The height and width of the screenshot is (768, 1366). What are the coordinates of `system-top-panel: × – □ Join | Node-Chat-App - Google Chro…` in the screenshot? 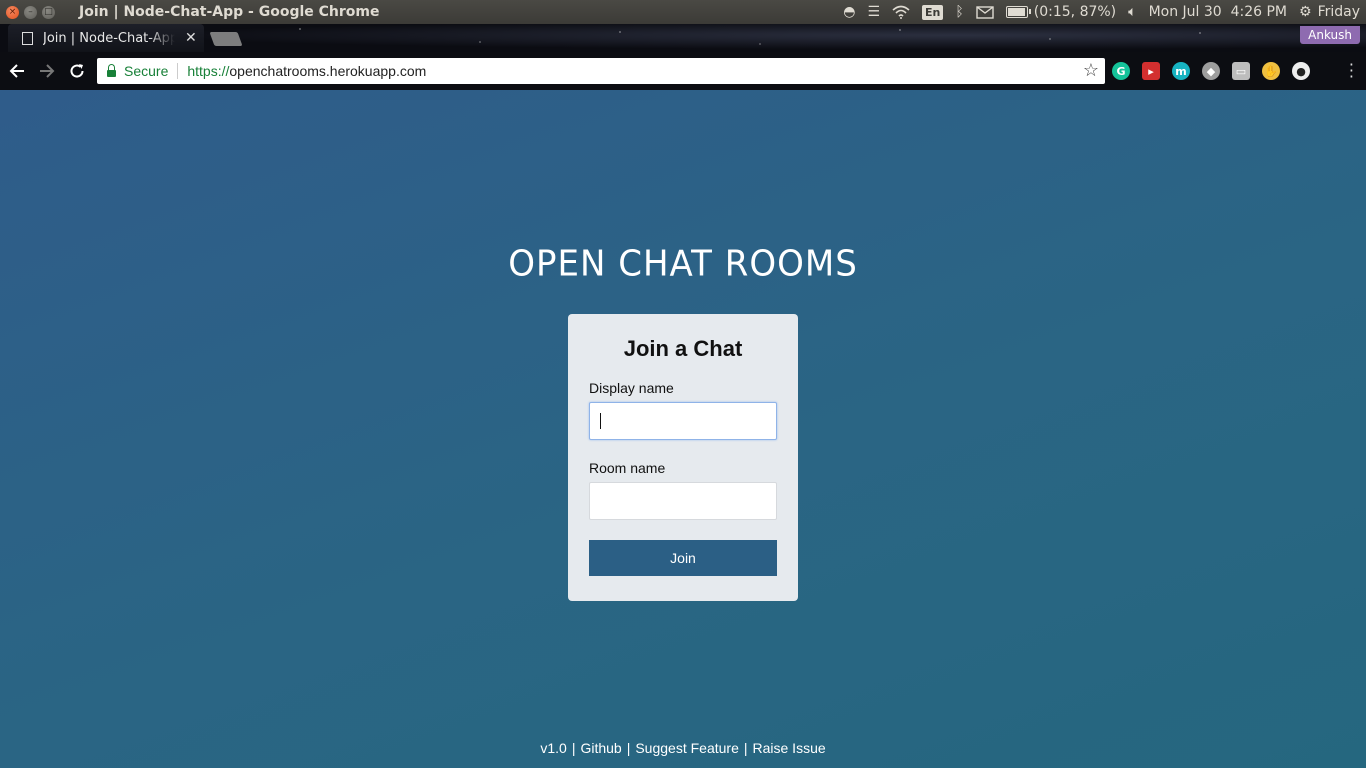 It's located at (683, 12).